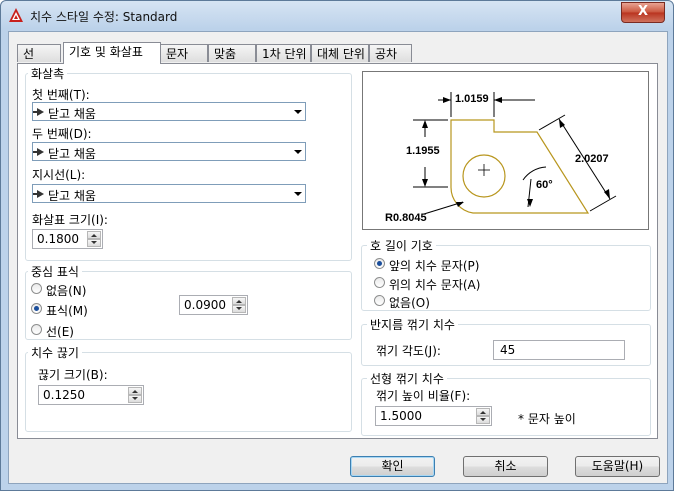 The image size is (674, 491). I want to click on second-arrow-label: 두 번째(D):, so click(62, 134).